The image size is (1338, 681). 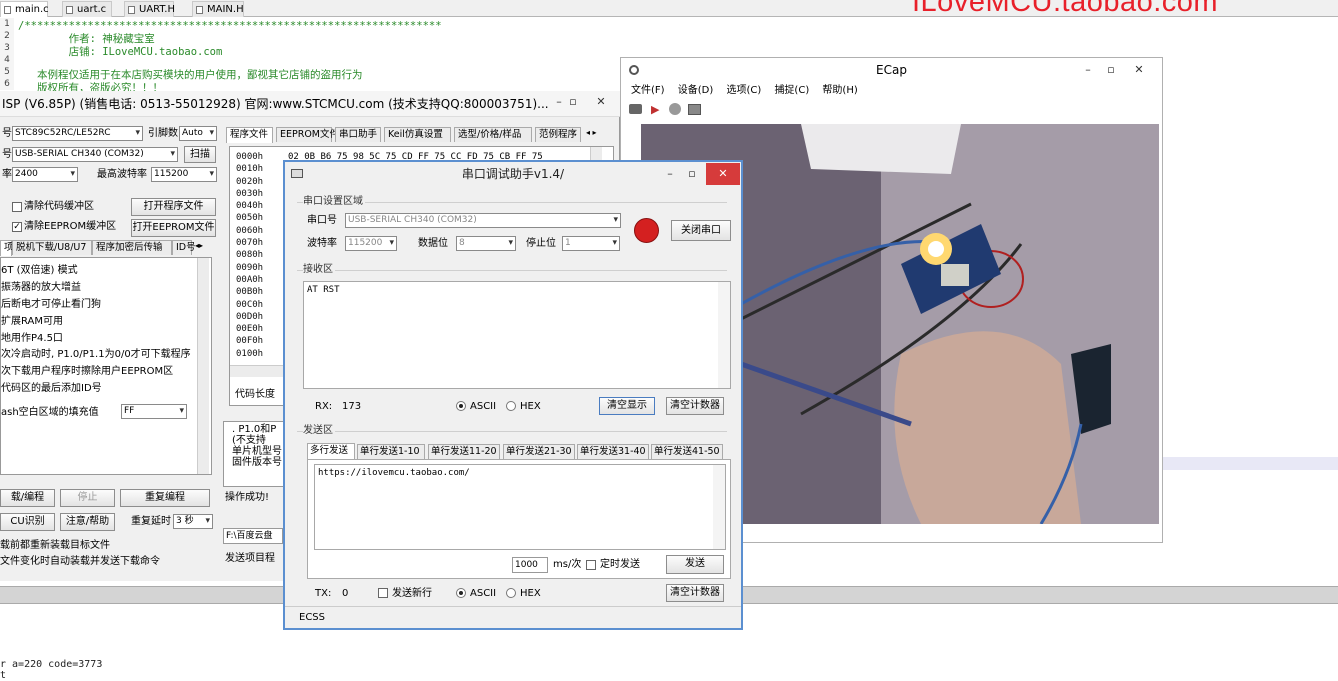 I want to click on tab-single-41-50: 单行发送41-50, so click(x=687, y=451).